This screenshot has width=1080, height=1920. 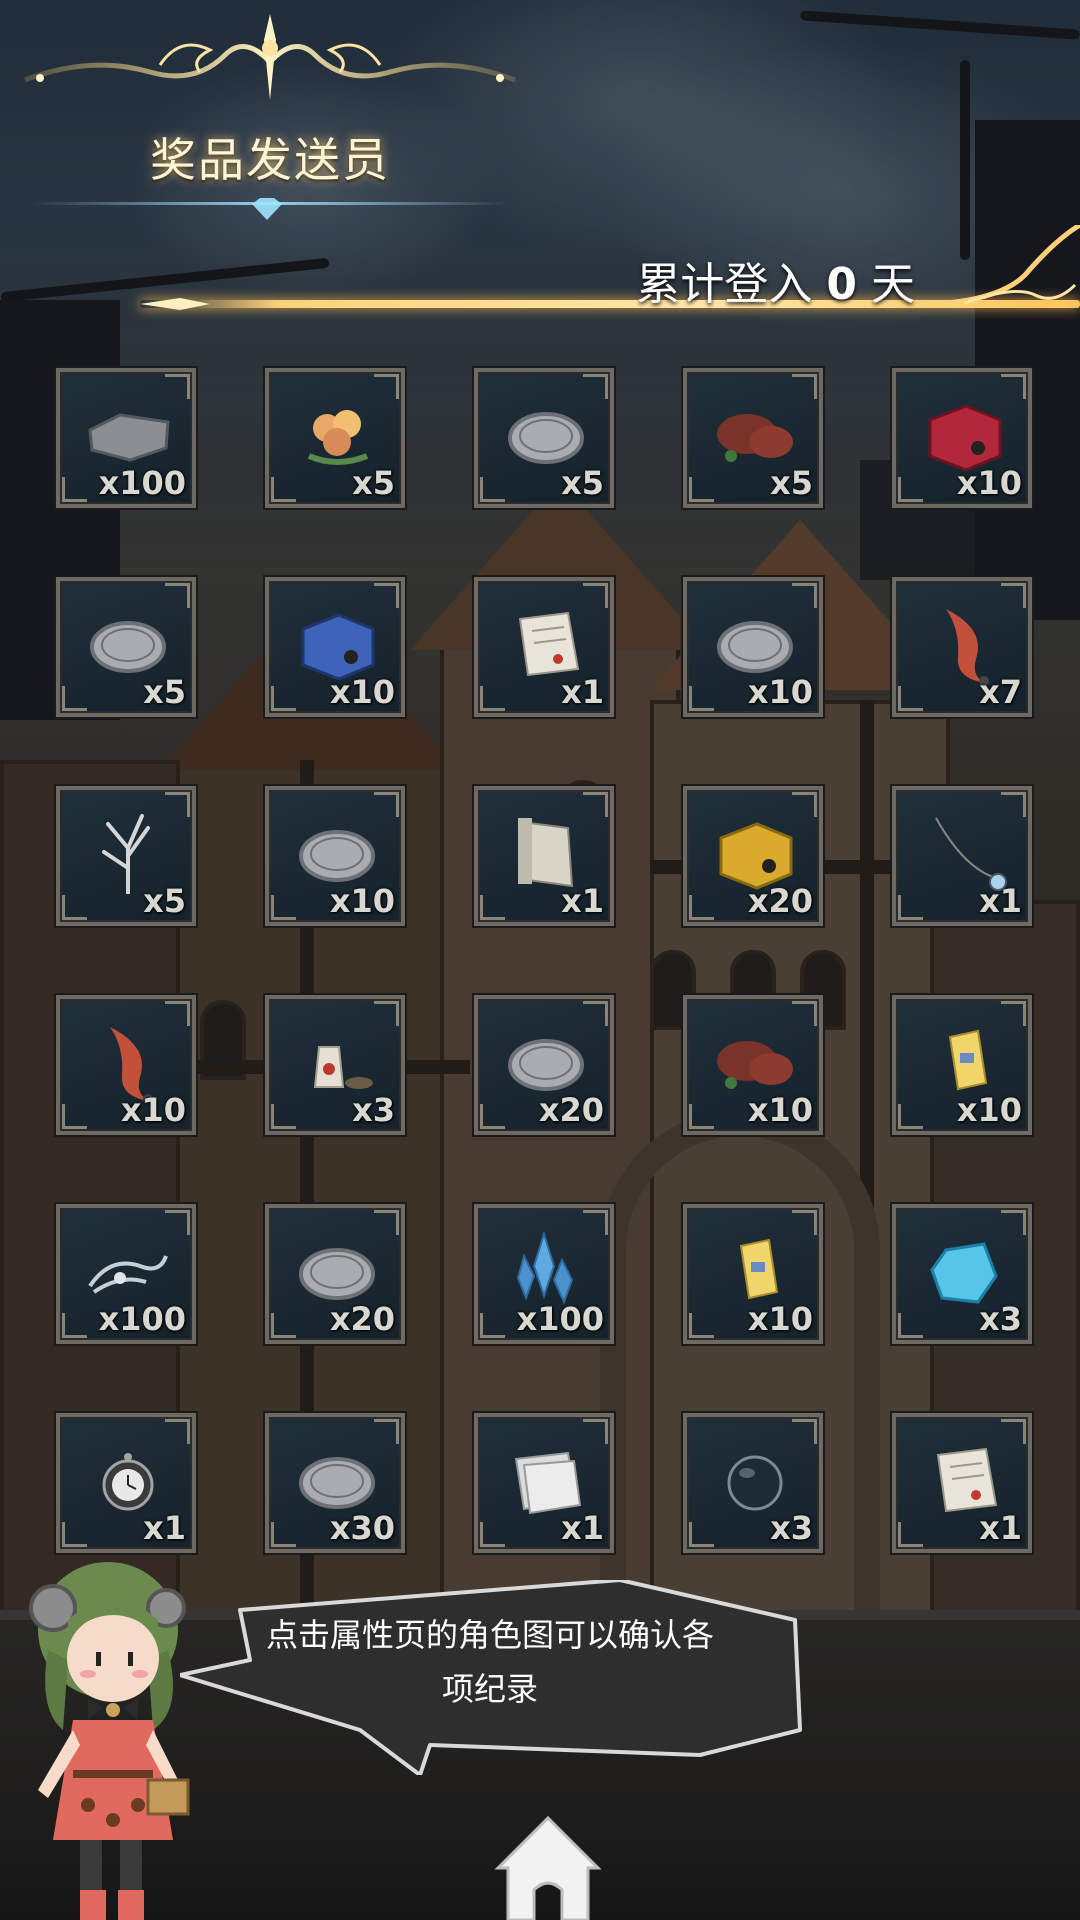 I want to click on login-days-count: 0, so click(x=841, y=284).